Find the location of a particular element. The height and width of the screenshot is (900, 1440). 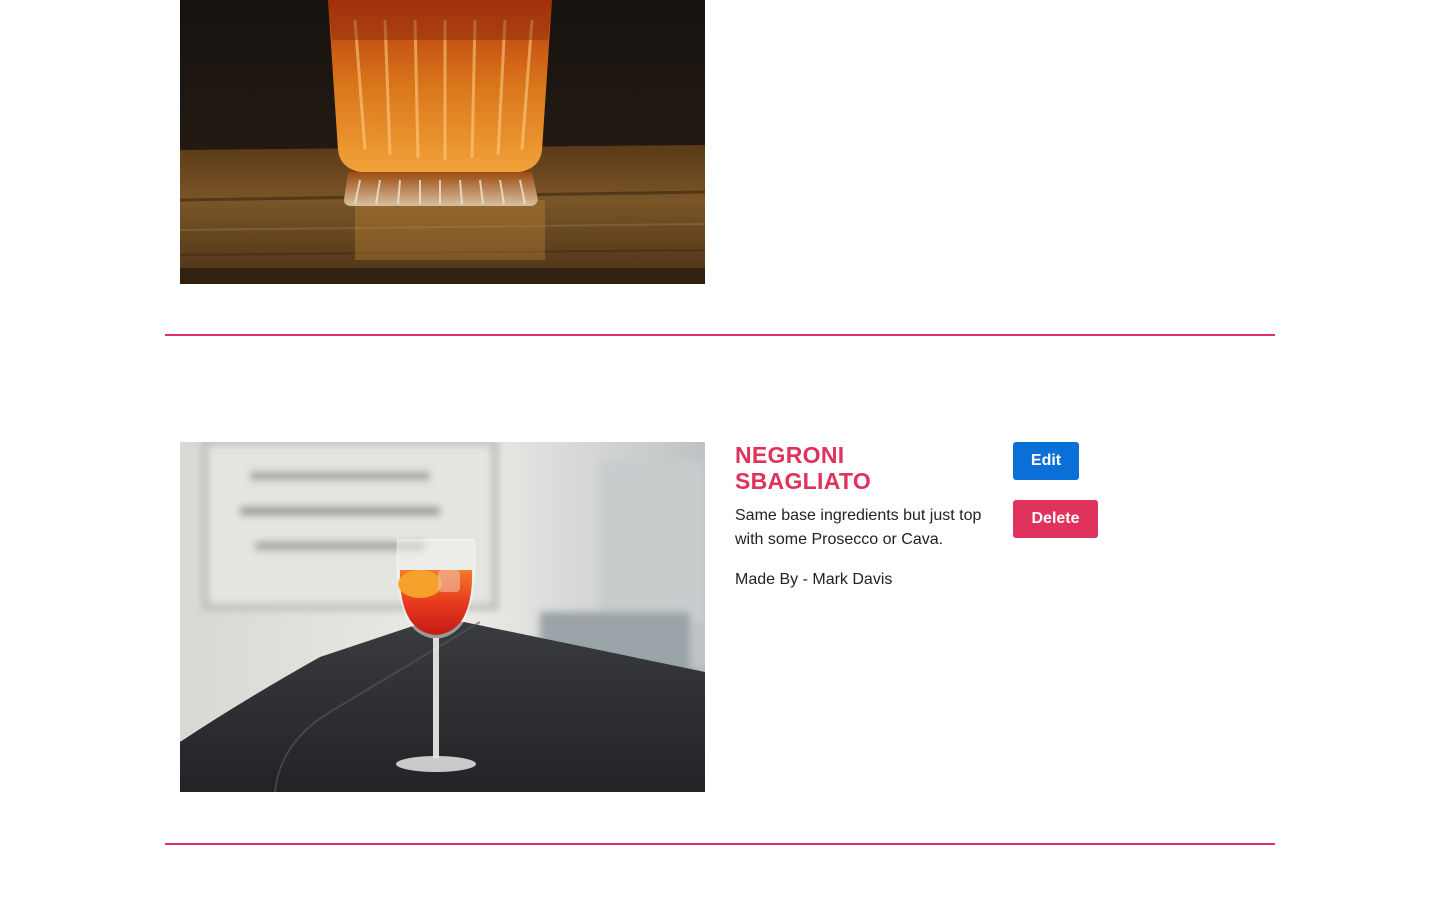

author-name: Mark Davis is located at coordinates (852, 579).